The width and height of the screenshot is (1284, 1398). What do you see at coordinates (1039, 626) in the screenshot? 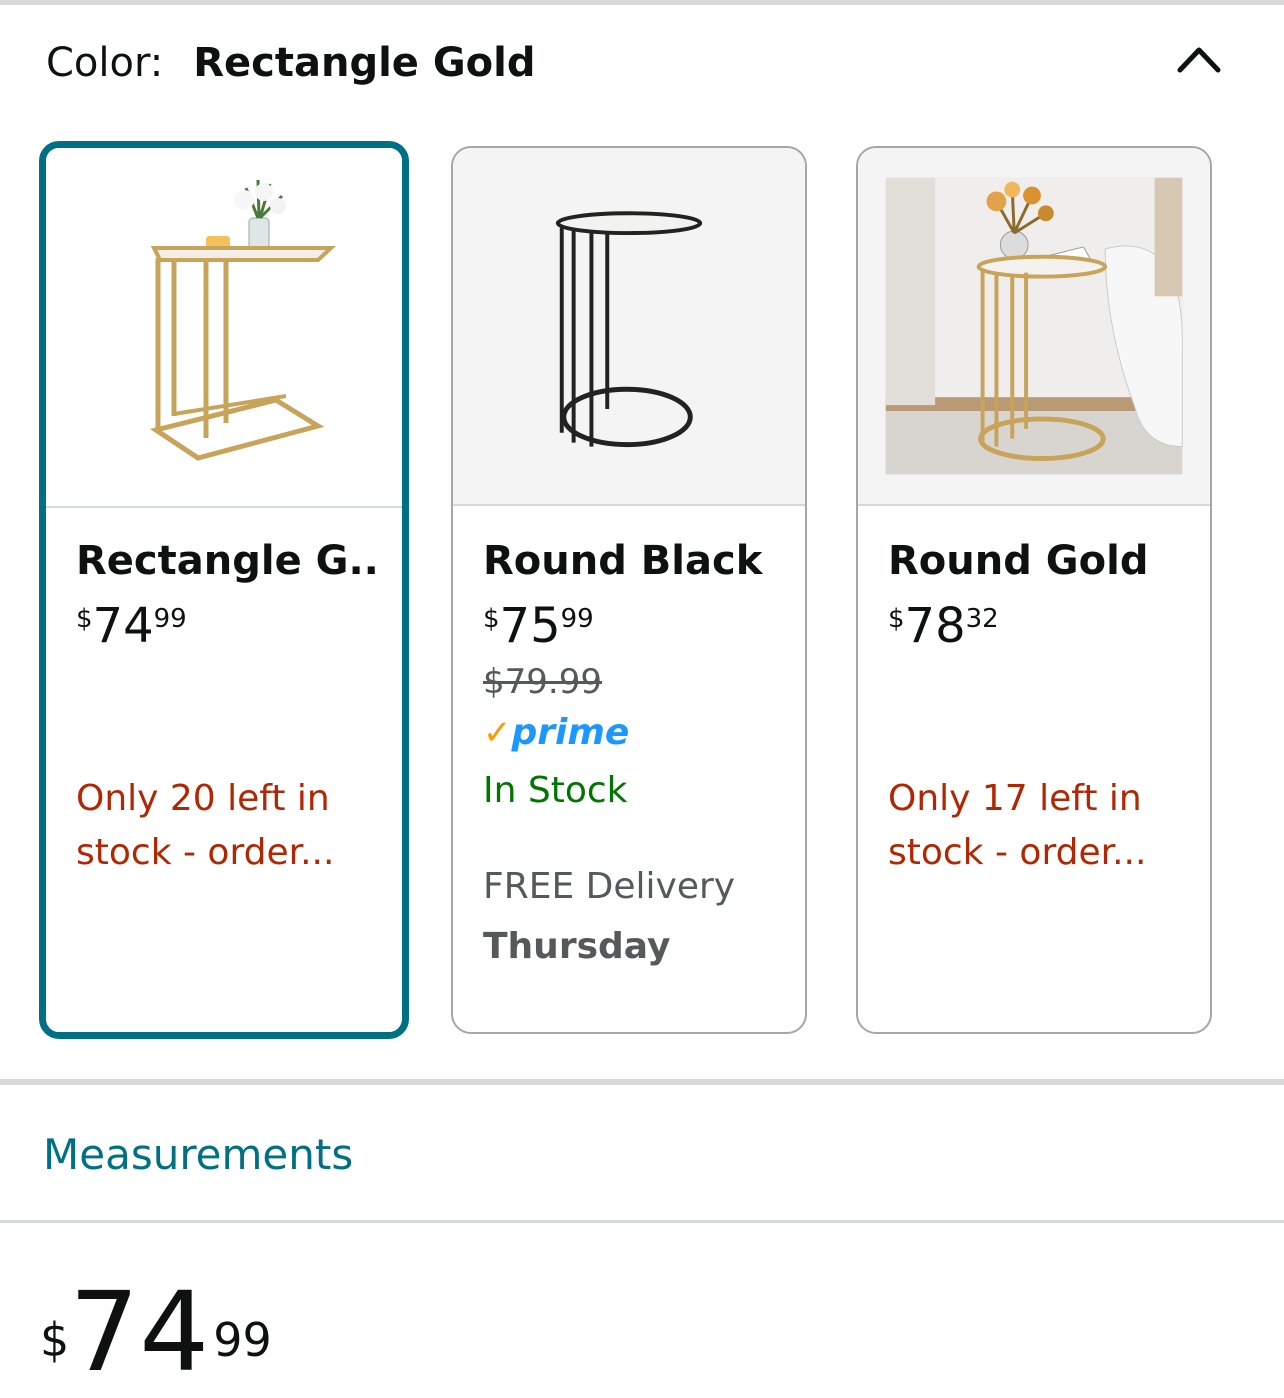
I see `variant-price: $7832` at bounding box center [1039, 626].